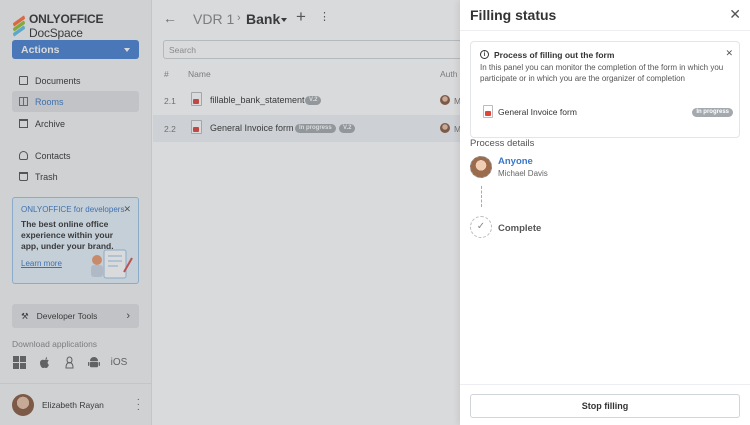 The image size is (750, 425). Describe the element at coordinates (605, 406) in the screenshot. I see `stop-filling-button: Stop filling` at that location.